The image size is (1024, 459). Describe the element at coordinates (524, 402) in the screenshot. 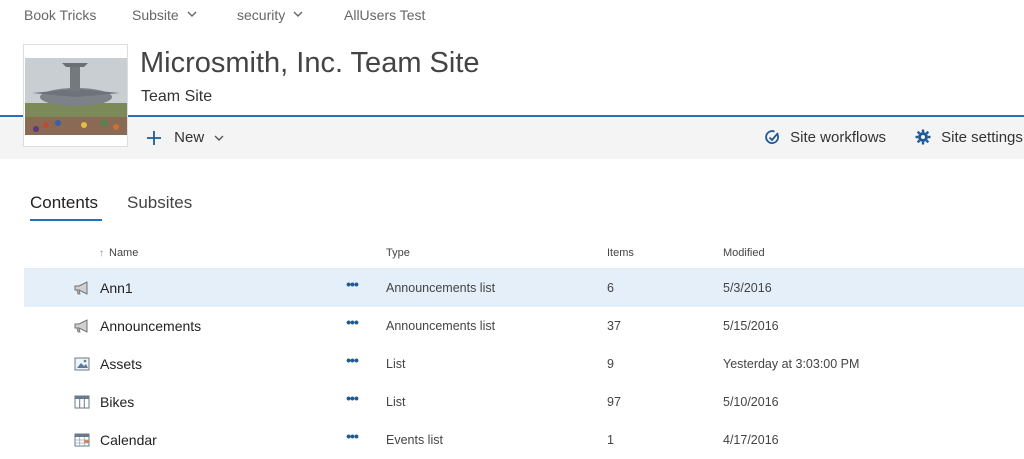

I see `list-item-bikes: Bikes ••• List 97 5/10/2016` at that location.